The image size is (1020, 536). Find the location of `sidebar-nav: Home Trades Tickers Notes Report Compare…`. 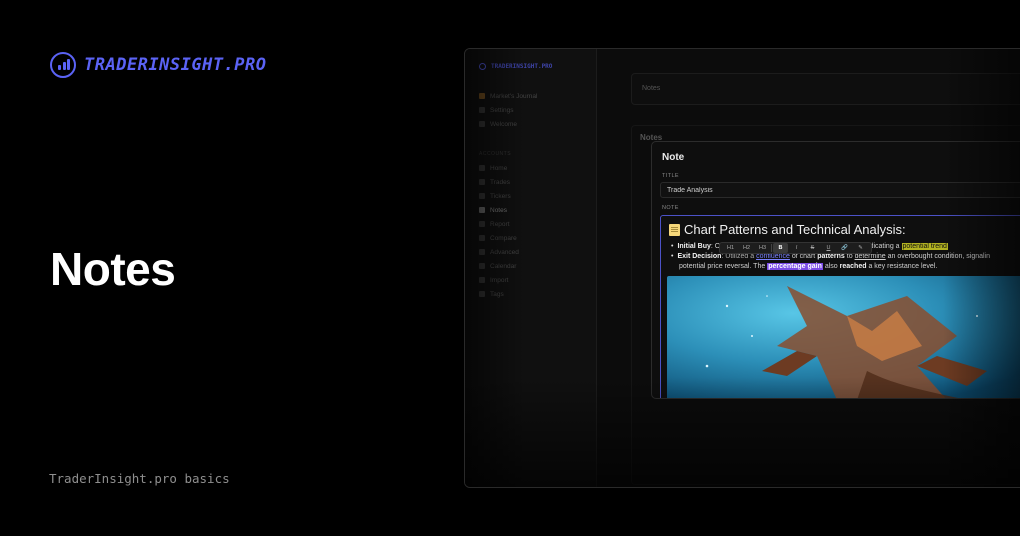

sidebar-nav: Home Trades Tickers Notes Report Compare… is located at coordinates (499, 231).